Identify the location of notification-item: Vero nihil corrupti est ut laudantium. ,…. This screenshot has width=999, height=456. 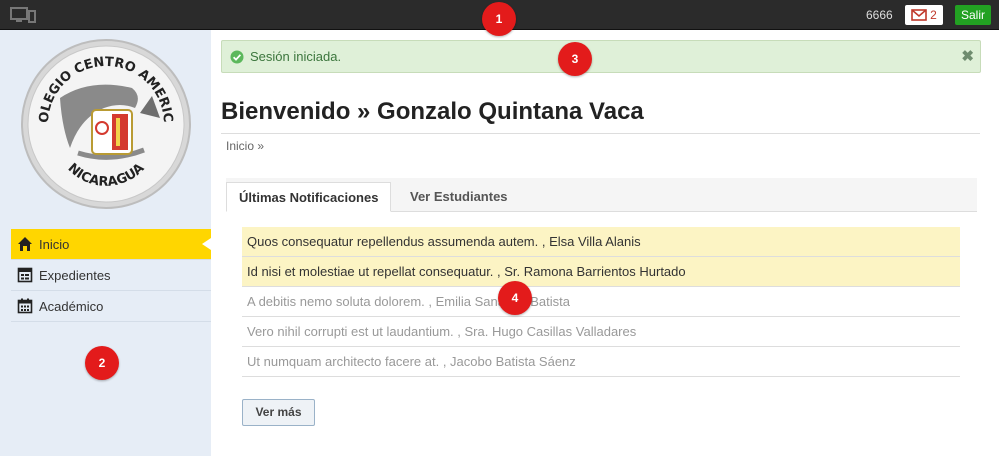
(601, 332).